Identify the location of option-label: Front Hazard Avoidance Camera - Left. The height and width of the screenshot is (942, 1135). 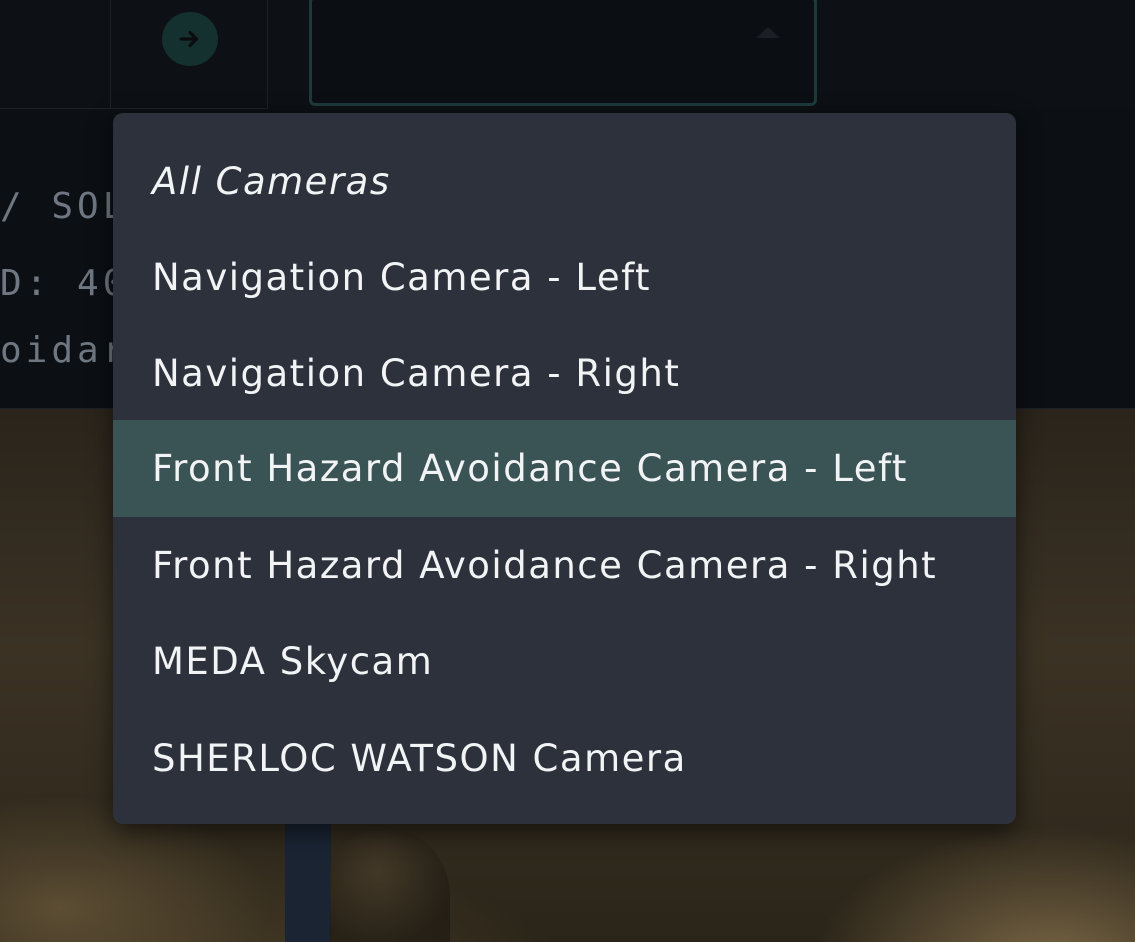
(530, 468).